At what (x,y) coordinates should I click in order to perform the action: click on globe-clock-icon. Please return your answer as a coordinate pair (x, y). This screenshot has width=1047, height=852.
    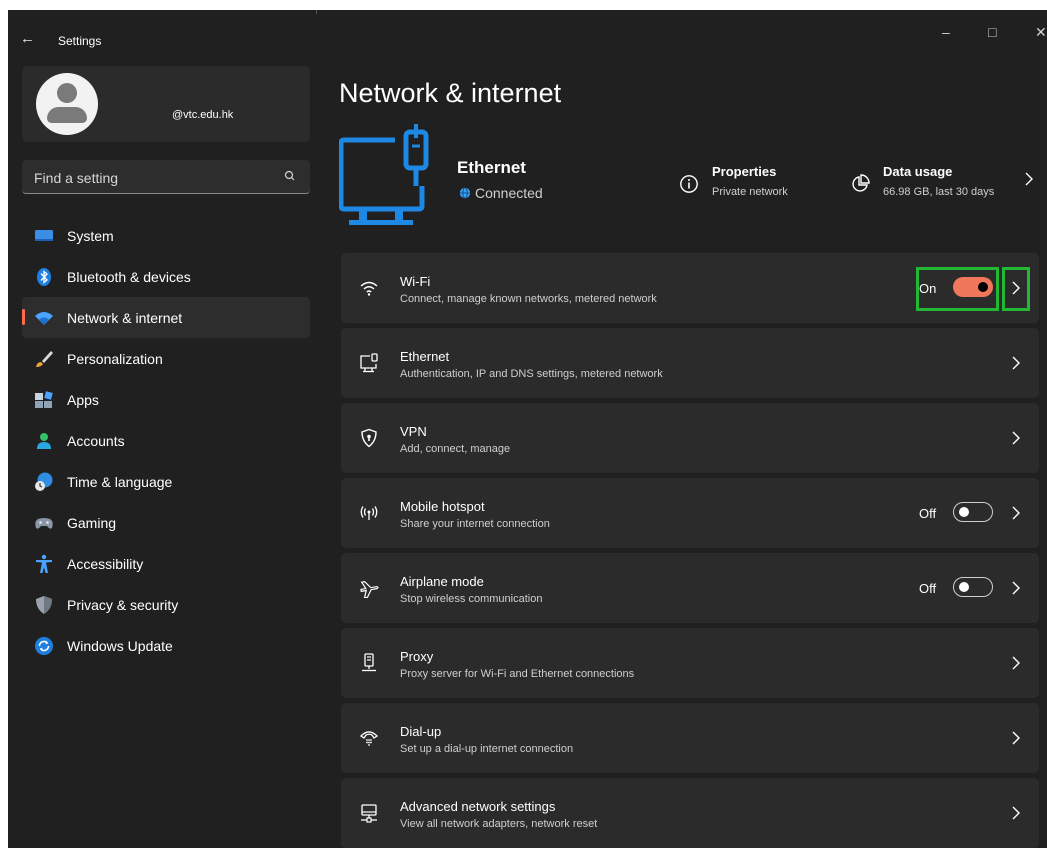
    Looking at the image, I should click on (44, 481).